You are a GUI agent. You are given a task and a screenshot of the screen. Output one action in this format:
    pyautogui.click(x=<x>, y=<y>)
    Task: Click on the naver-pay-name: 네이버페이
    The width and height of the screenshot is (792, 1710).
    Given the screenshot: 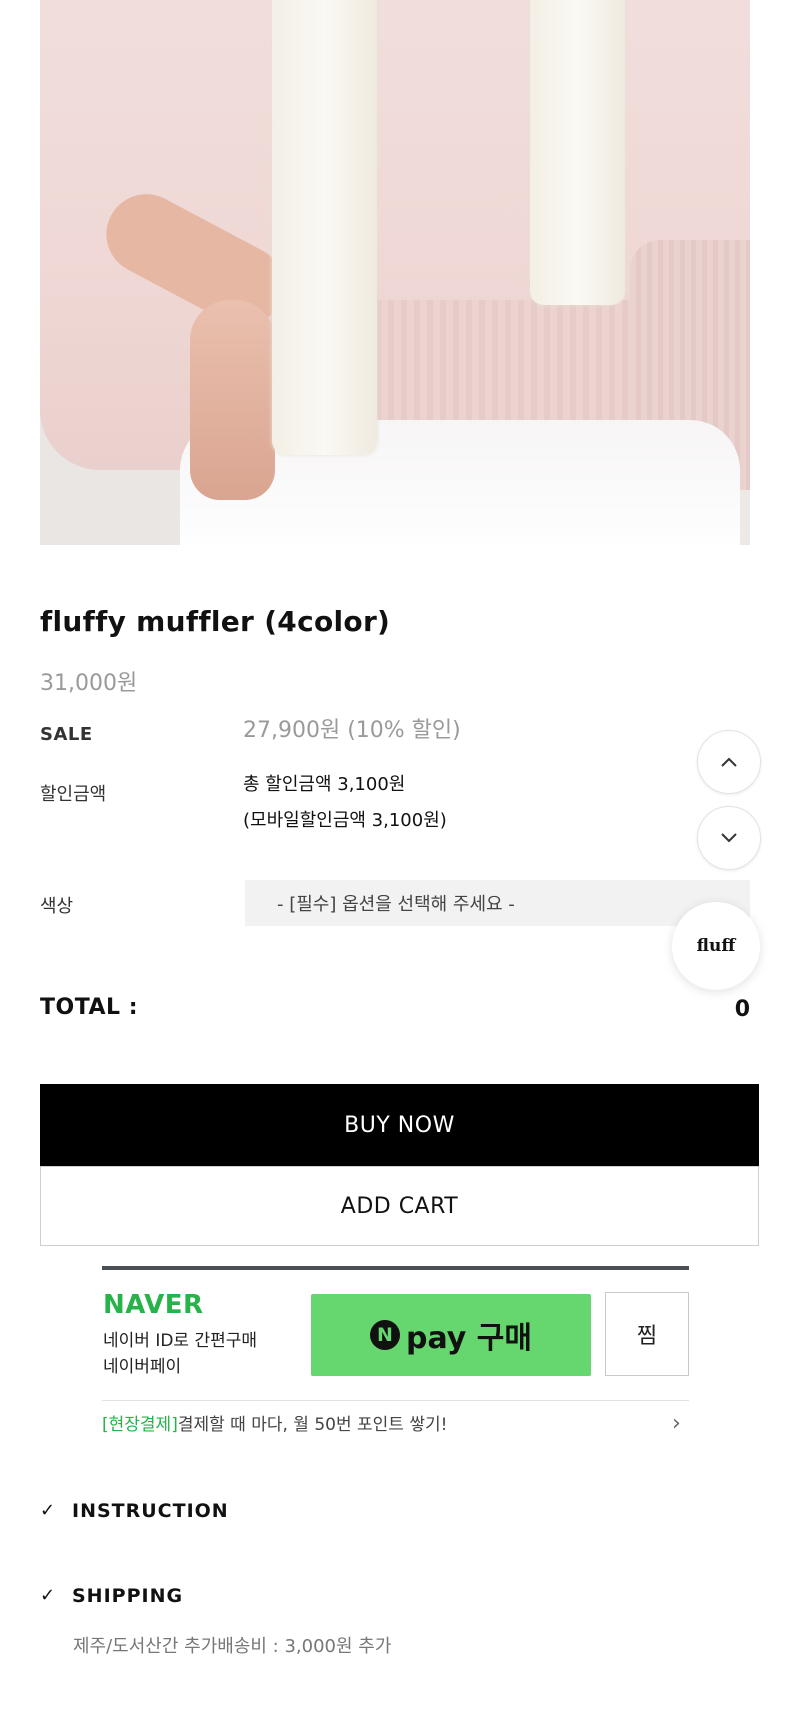 What is the action you would take?
    pyautogui.click(x=142, y=1367)
    